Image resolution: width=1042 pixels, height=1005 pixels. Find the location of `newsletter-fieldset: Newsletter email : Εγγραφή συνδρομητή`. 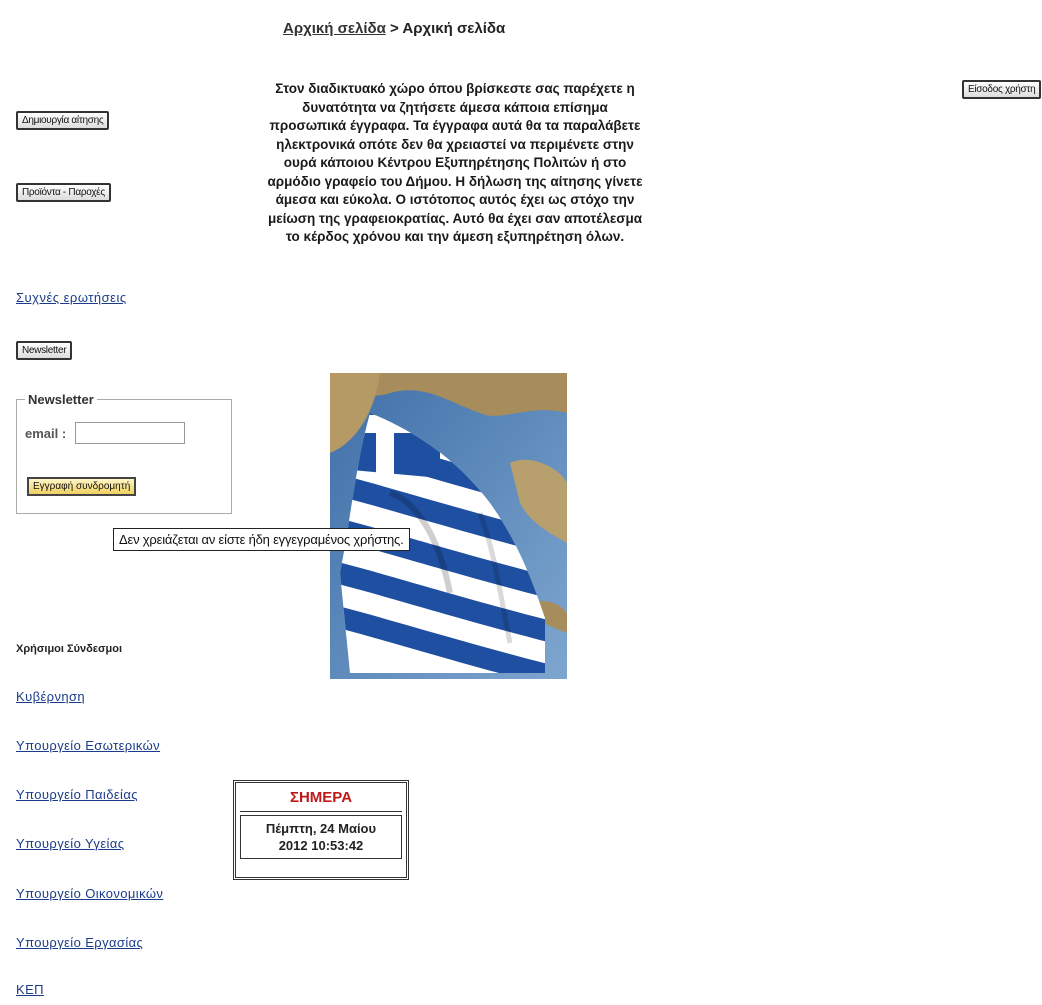

newsletter-fieldset: Newsletter email : Εγγραφή συνδρομητή is located at coordinates (124, 453).